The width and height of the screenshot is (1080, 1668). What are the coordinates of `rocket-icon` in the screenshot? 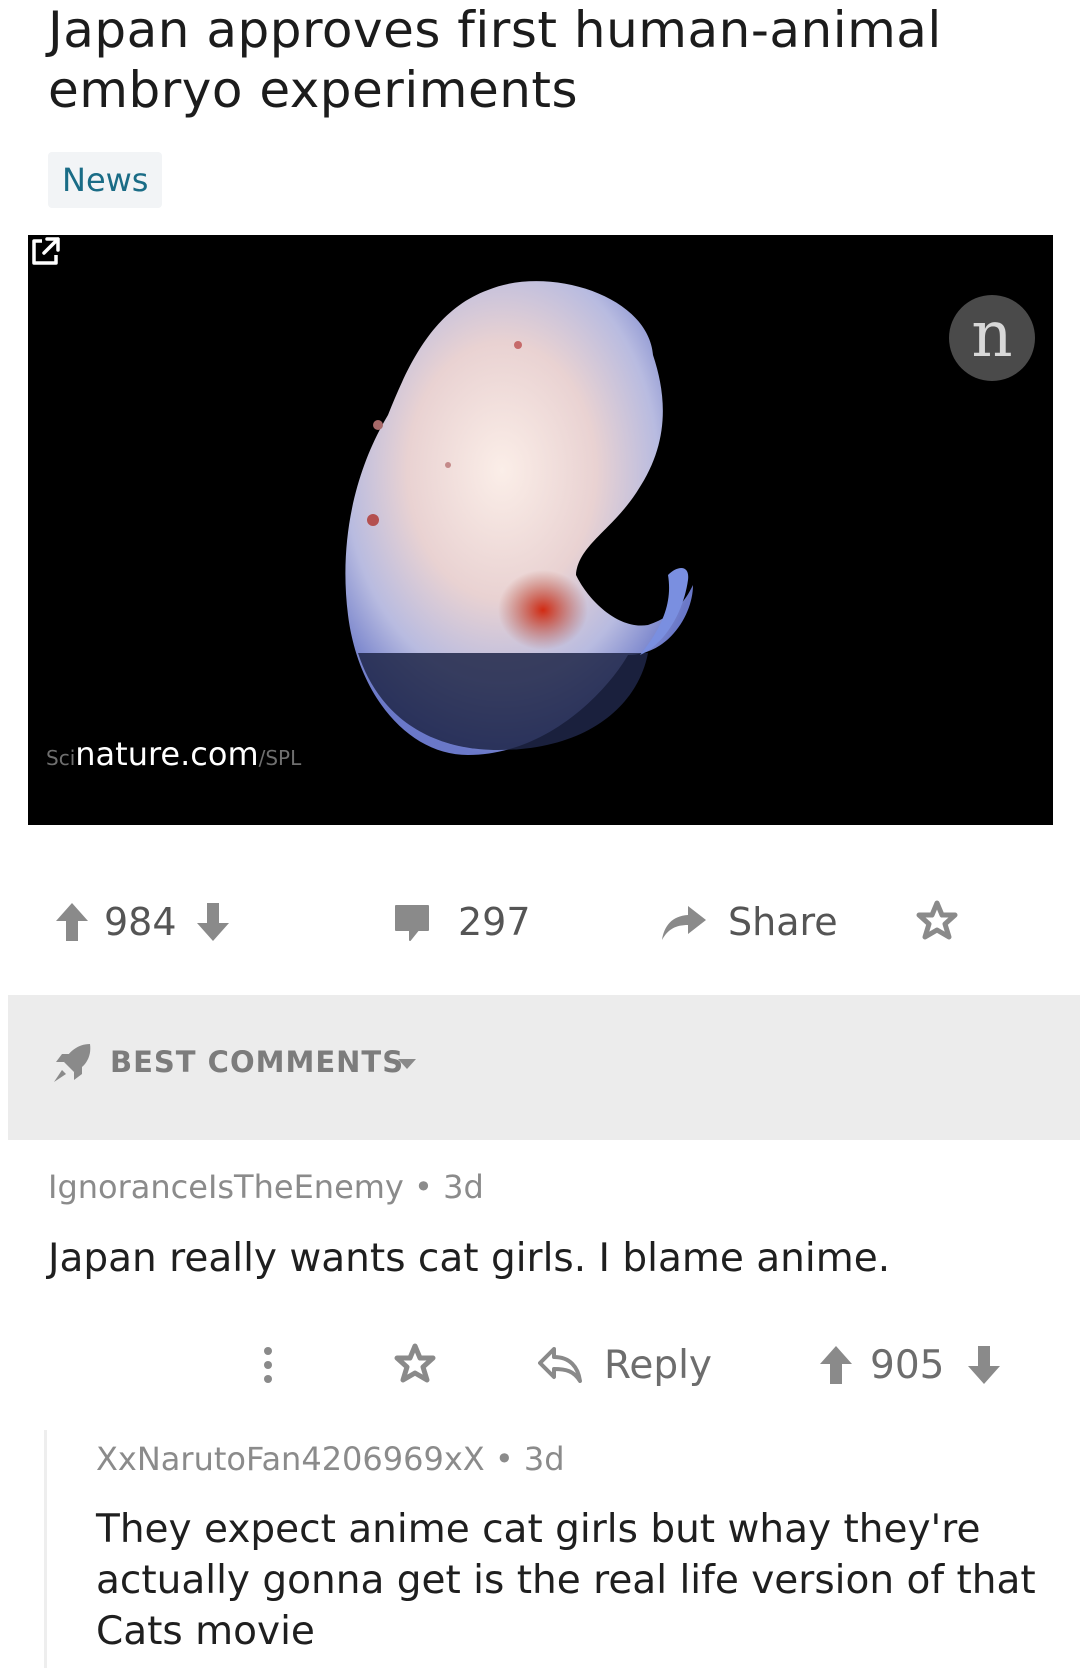 It's located at (72, 1063).